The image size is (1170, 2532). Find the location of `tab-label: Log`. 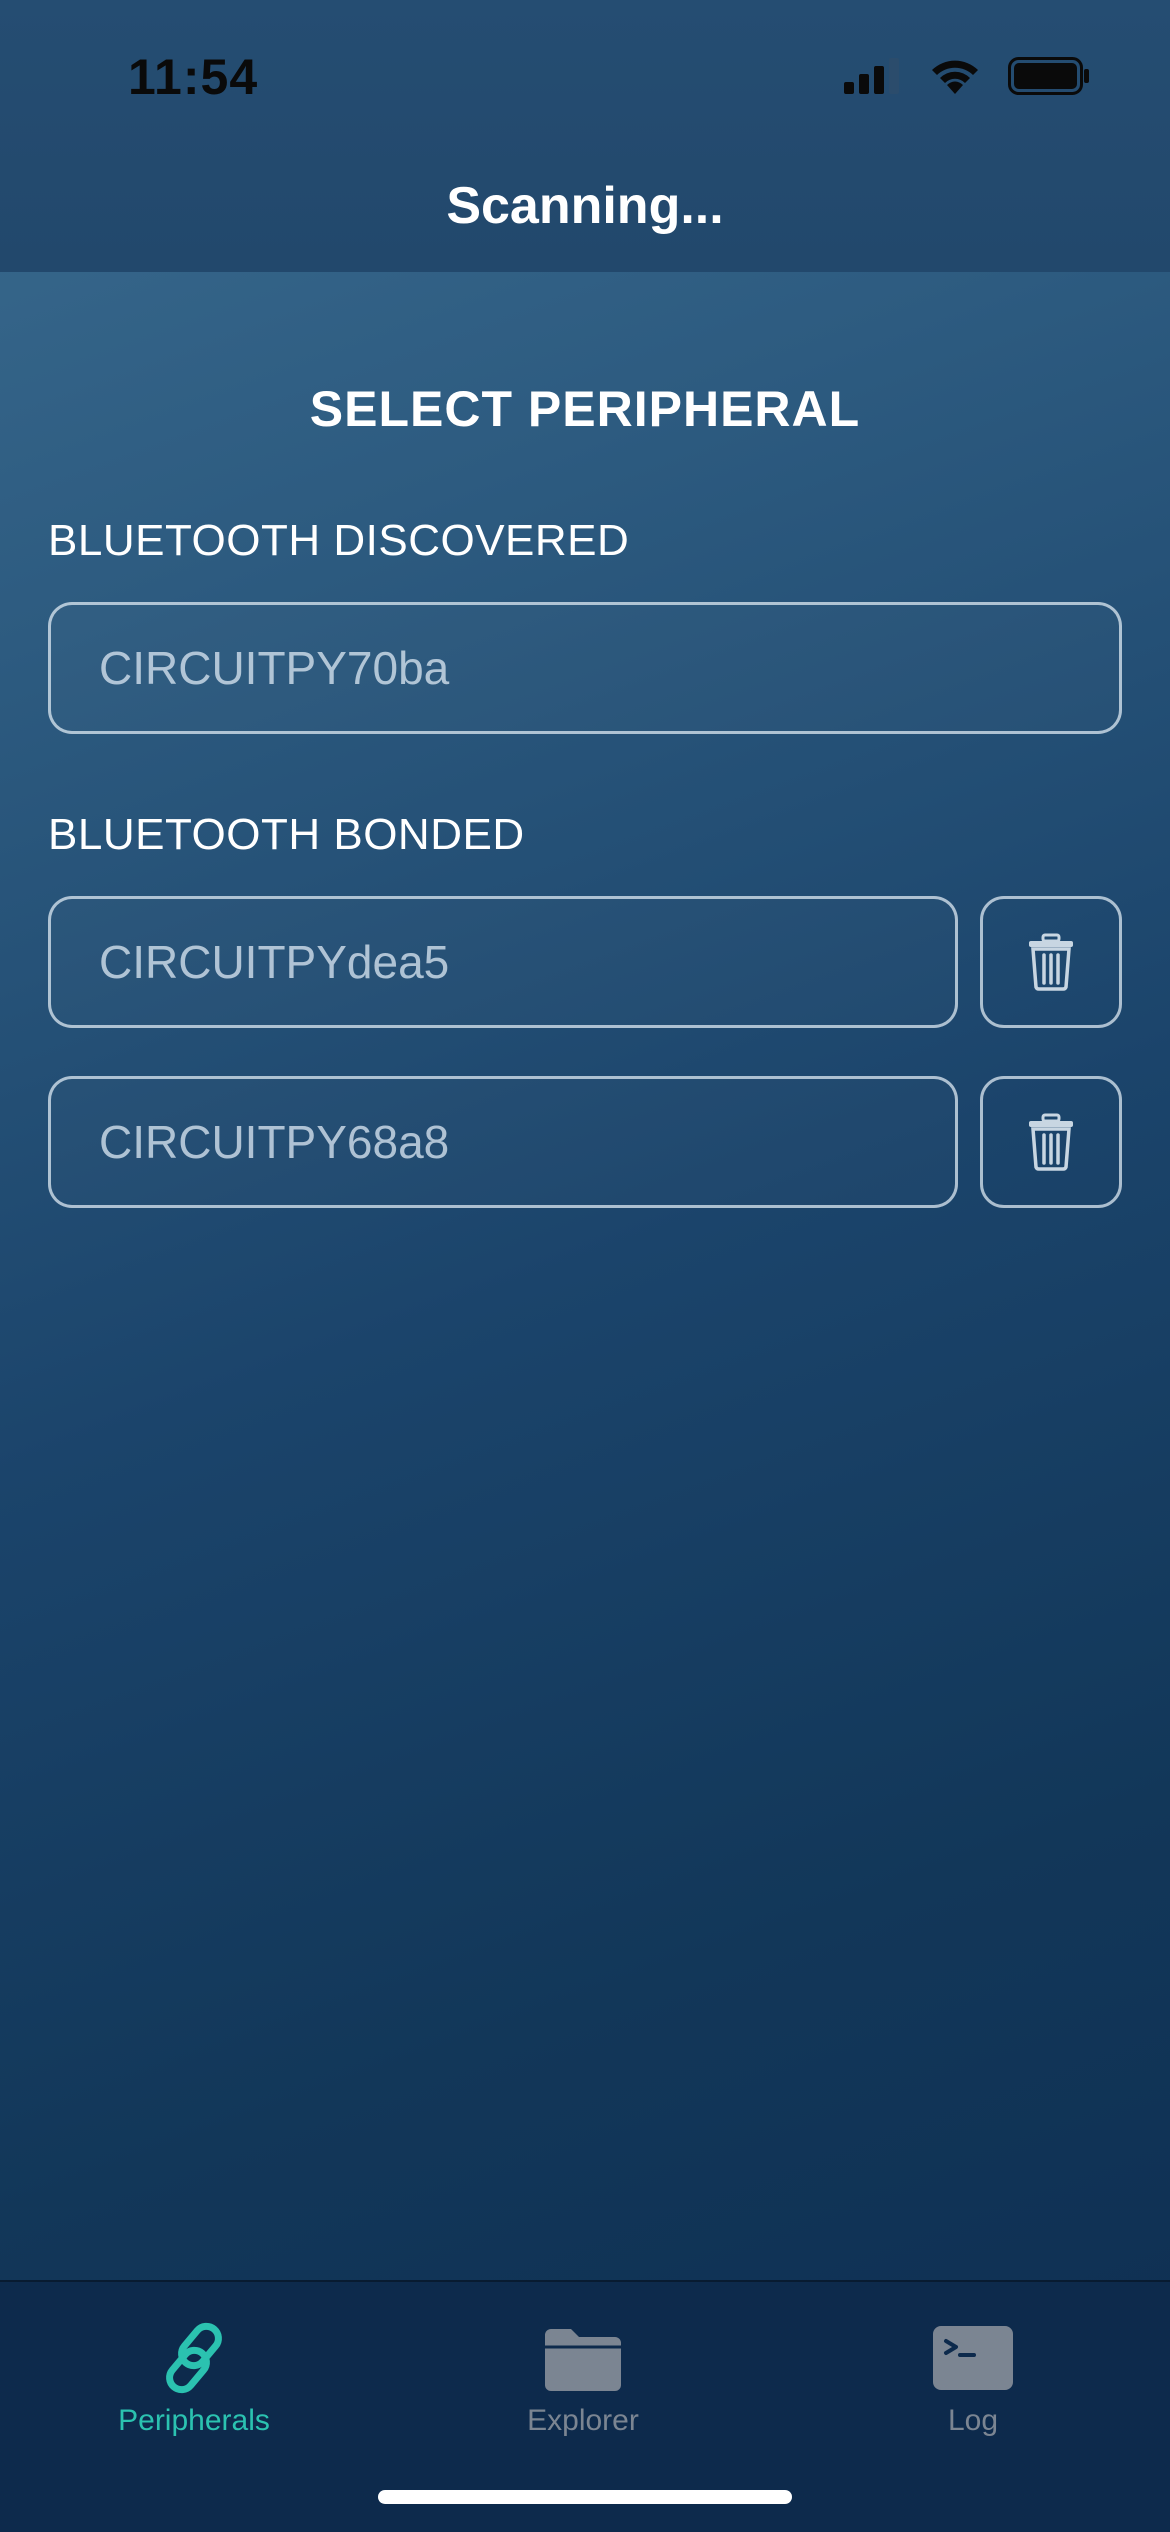

tab-label: Log is located at coordinates (973, 2420).